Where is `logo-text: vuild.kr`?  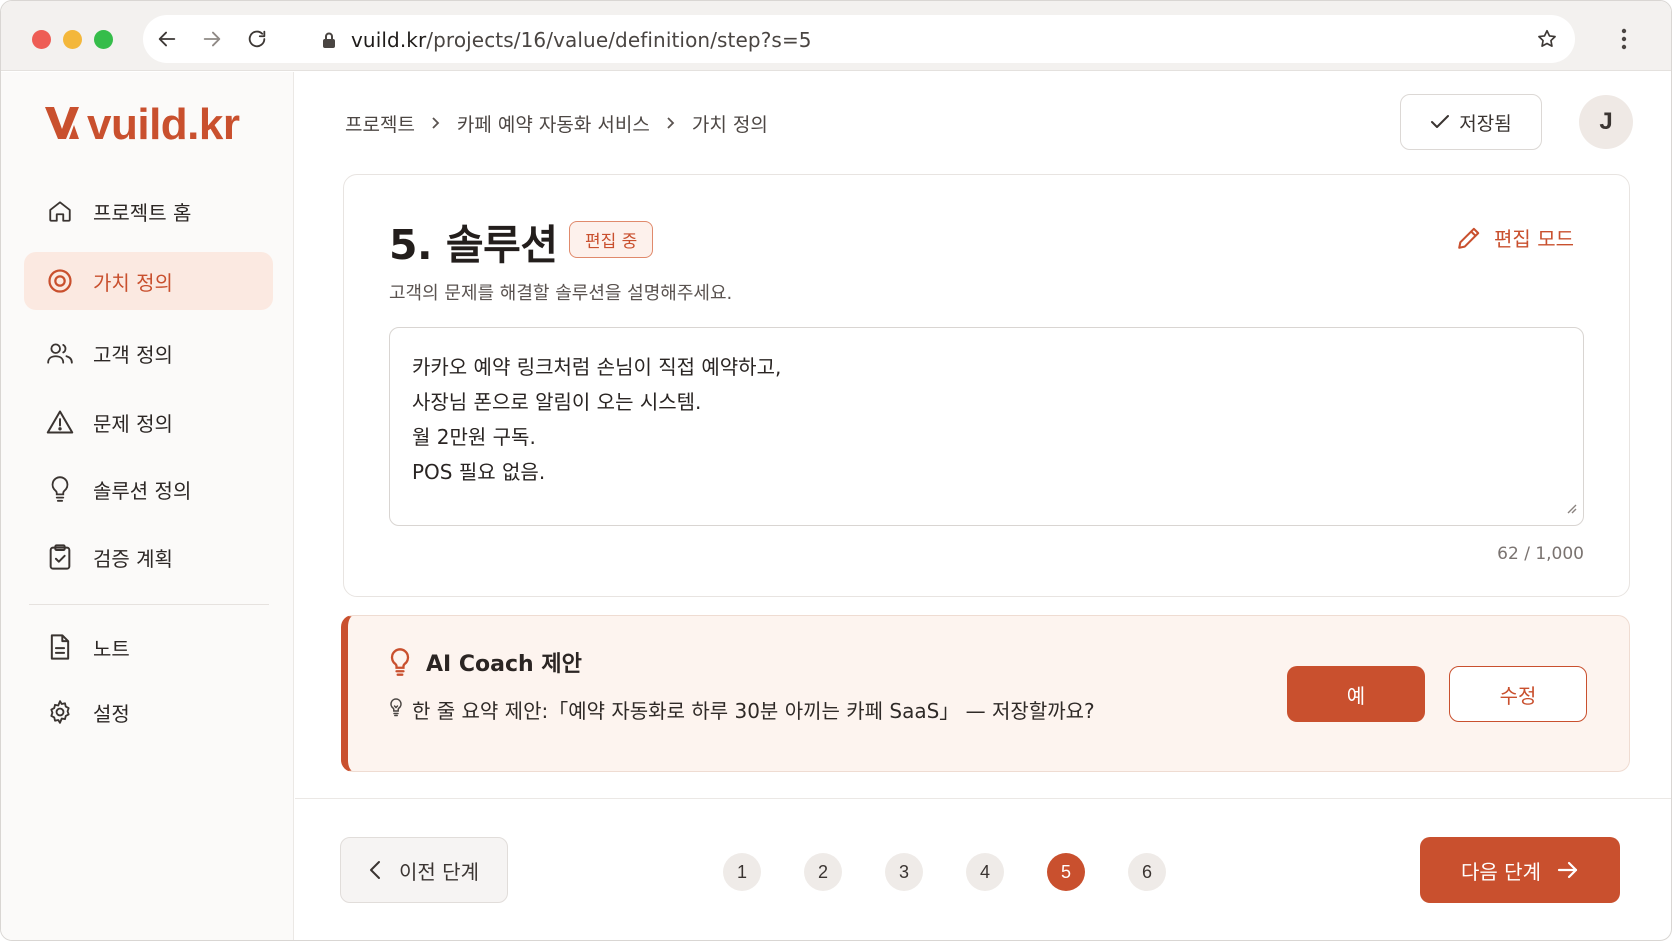
logo-text: vuild.kr is located at coordinates (163, 124).